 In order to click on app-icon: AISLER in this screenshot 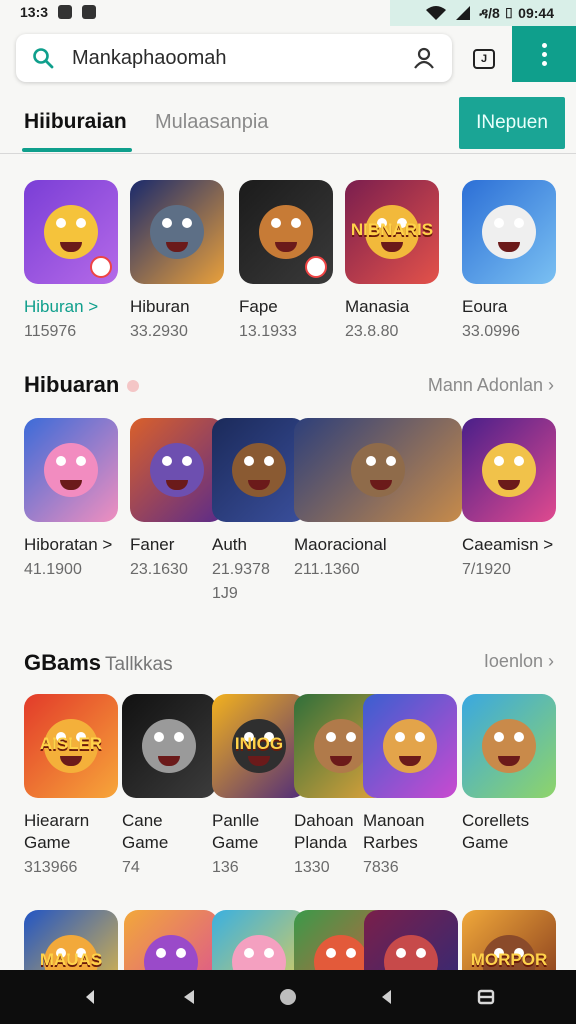, I will do `click(71, 746)`.